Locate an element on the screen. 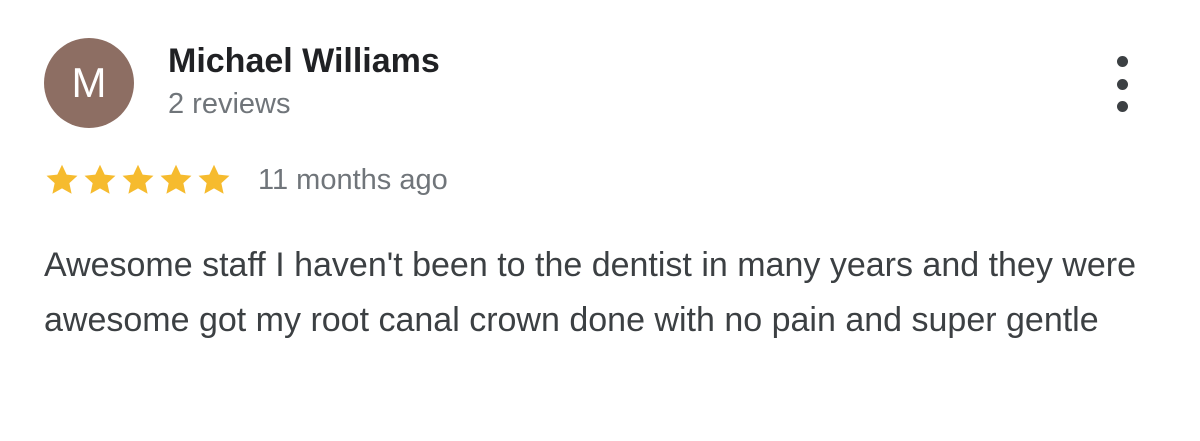 The height and width of the screenshot is (441, 1200). more-options-button is located at coordinates (1122, 84).